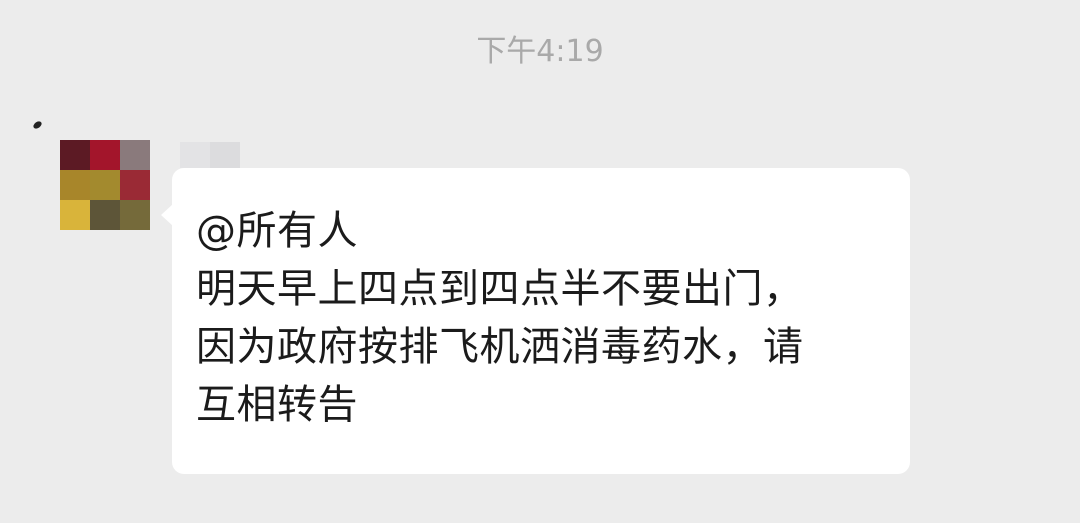 The image size is (1080, 523). Describe the element at coordinates (500, 347) in the screenshot. I see `message-line: 因为政府按排飞机洒消毒药水，请` at that location.